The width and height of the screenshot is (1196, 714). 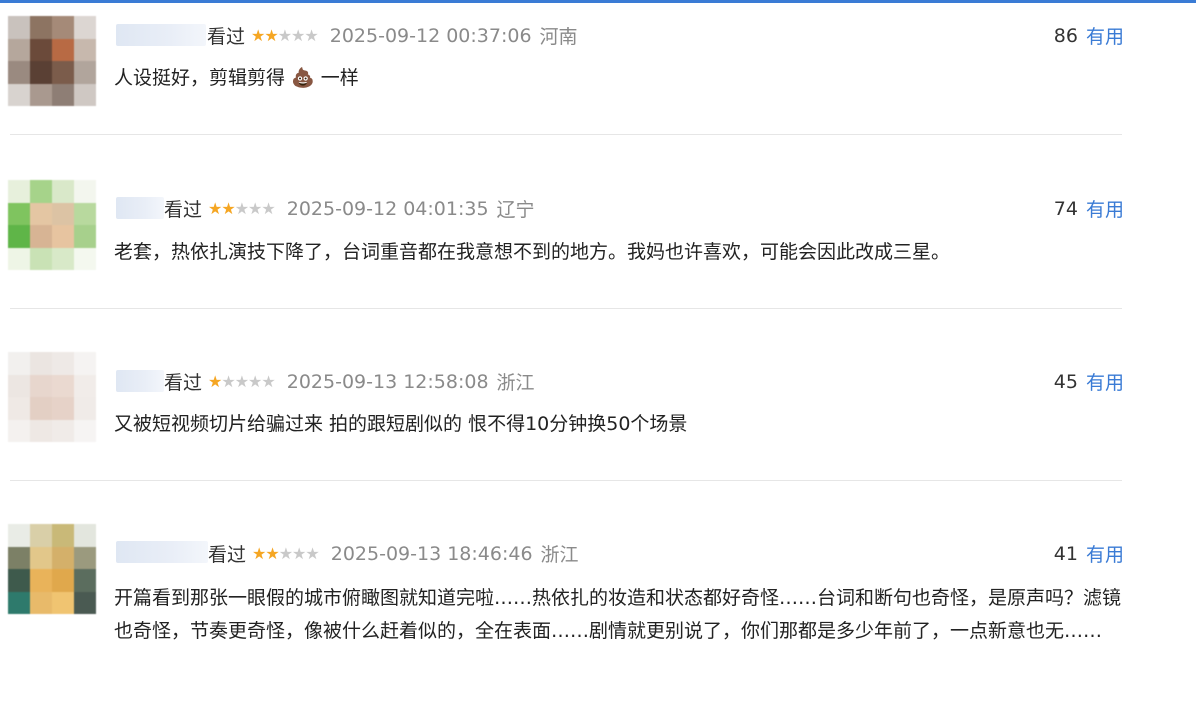 What do you see at coordinates (401, 424) in the screenshot?
I see `review-content: 又被短视频切片给骗过来 拍的跟短剧似的 恨不得10分钟换50个场景` at bounding box center [401, 424].